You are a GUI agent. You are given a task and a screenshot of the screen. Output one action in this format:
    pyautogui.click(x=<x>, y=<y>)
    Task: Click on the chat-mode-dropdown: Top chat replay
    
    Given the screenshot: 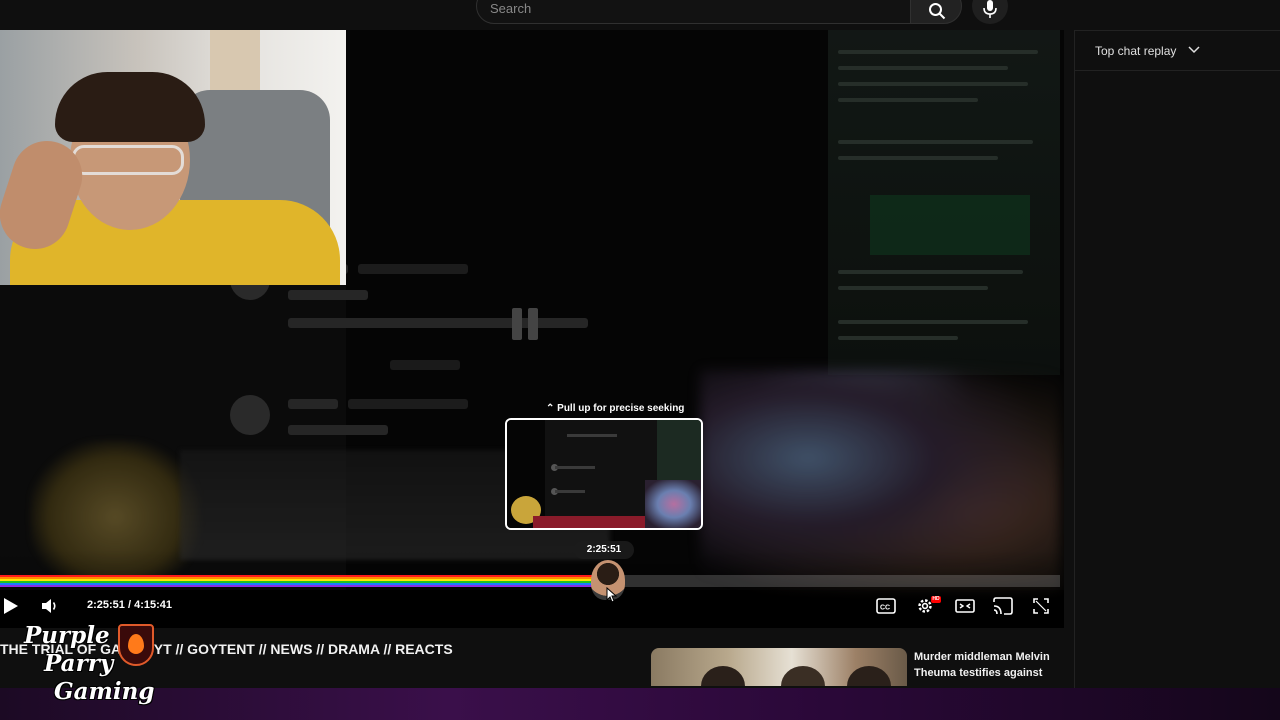 What is the action you would take?
    pyautogui.click(x=1135, y=51)
    